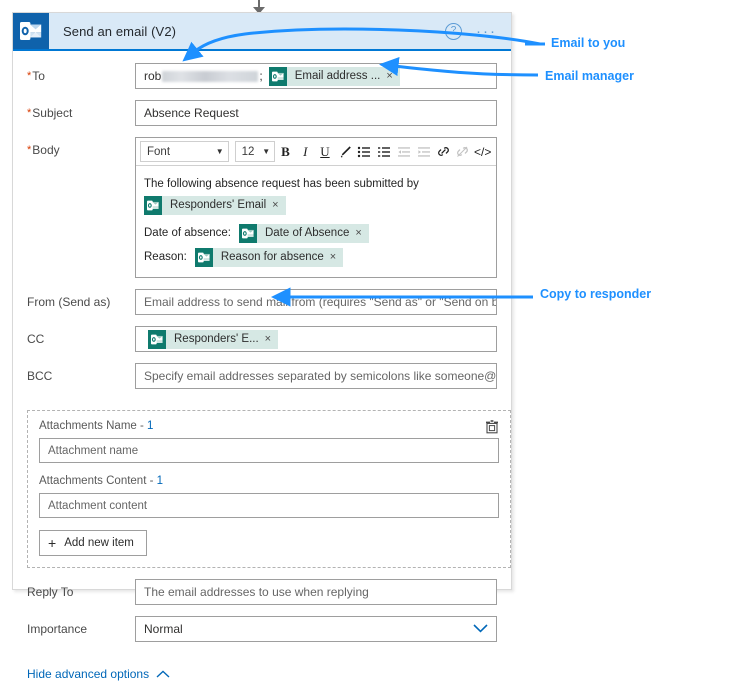 The height and width of the screenshot is (681, 750). Describe the element at coordinates (36, 76) in the screenshot. I see `to-label: *To` at that location.